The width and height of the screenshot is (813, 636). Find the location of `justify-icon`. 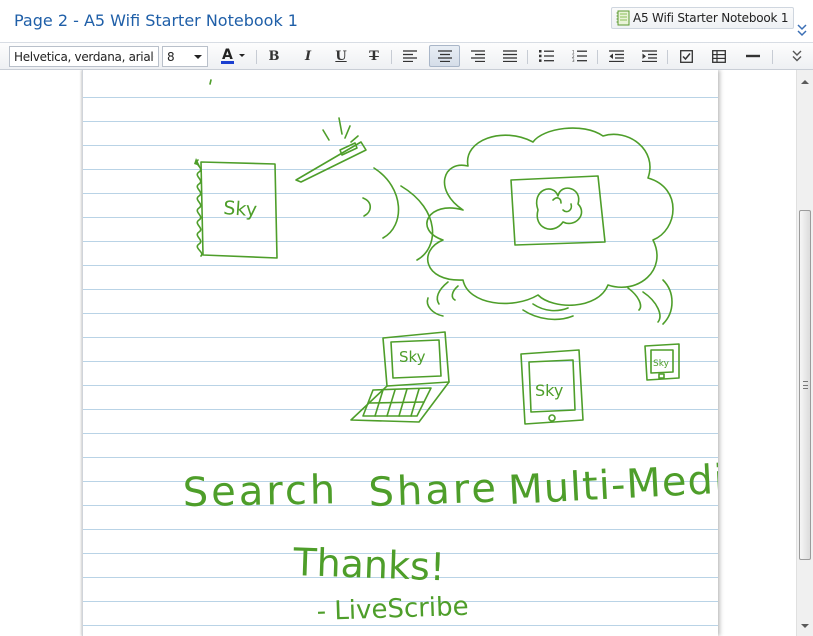

justify-icon is located at coordinates (510, 56).